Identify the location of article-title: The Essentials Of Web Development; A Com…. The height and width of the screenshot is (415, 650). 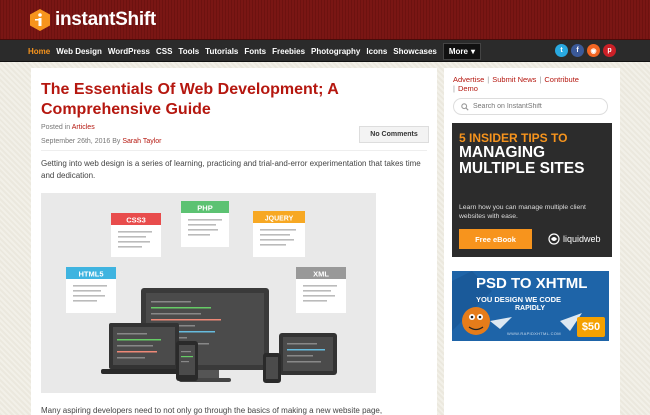
(231, 100).